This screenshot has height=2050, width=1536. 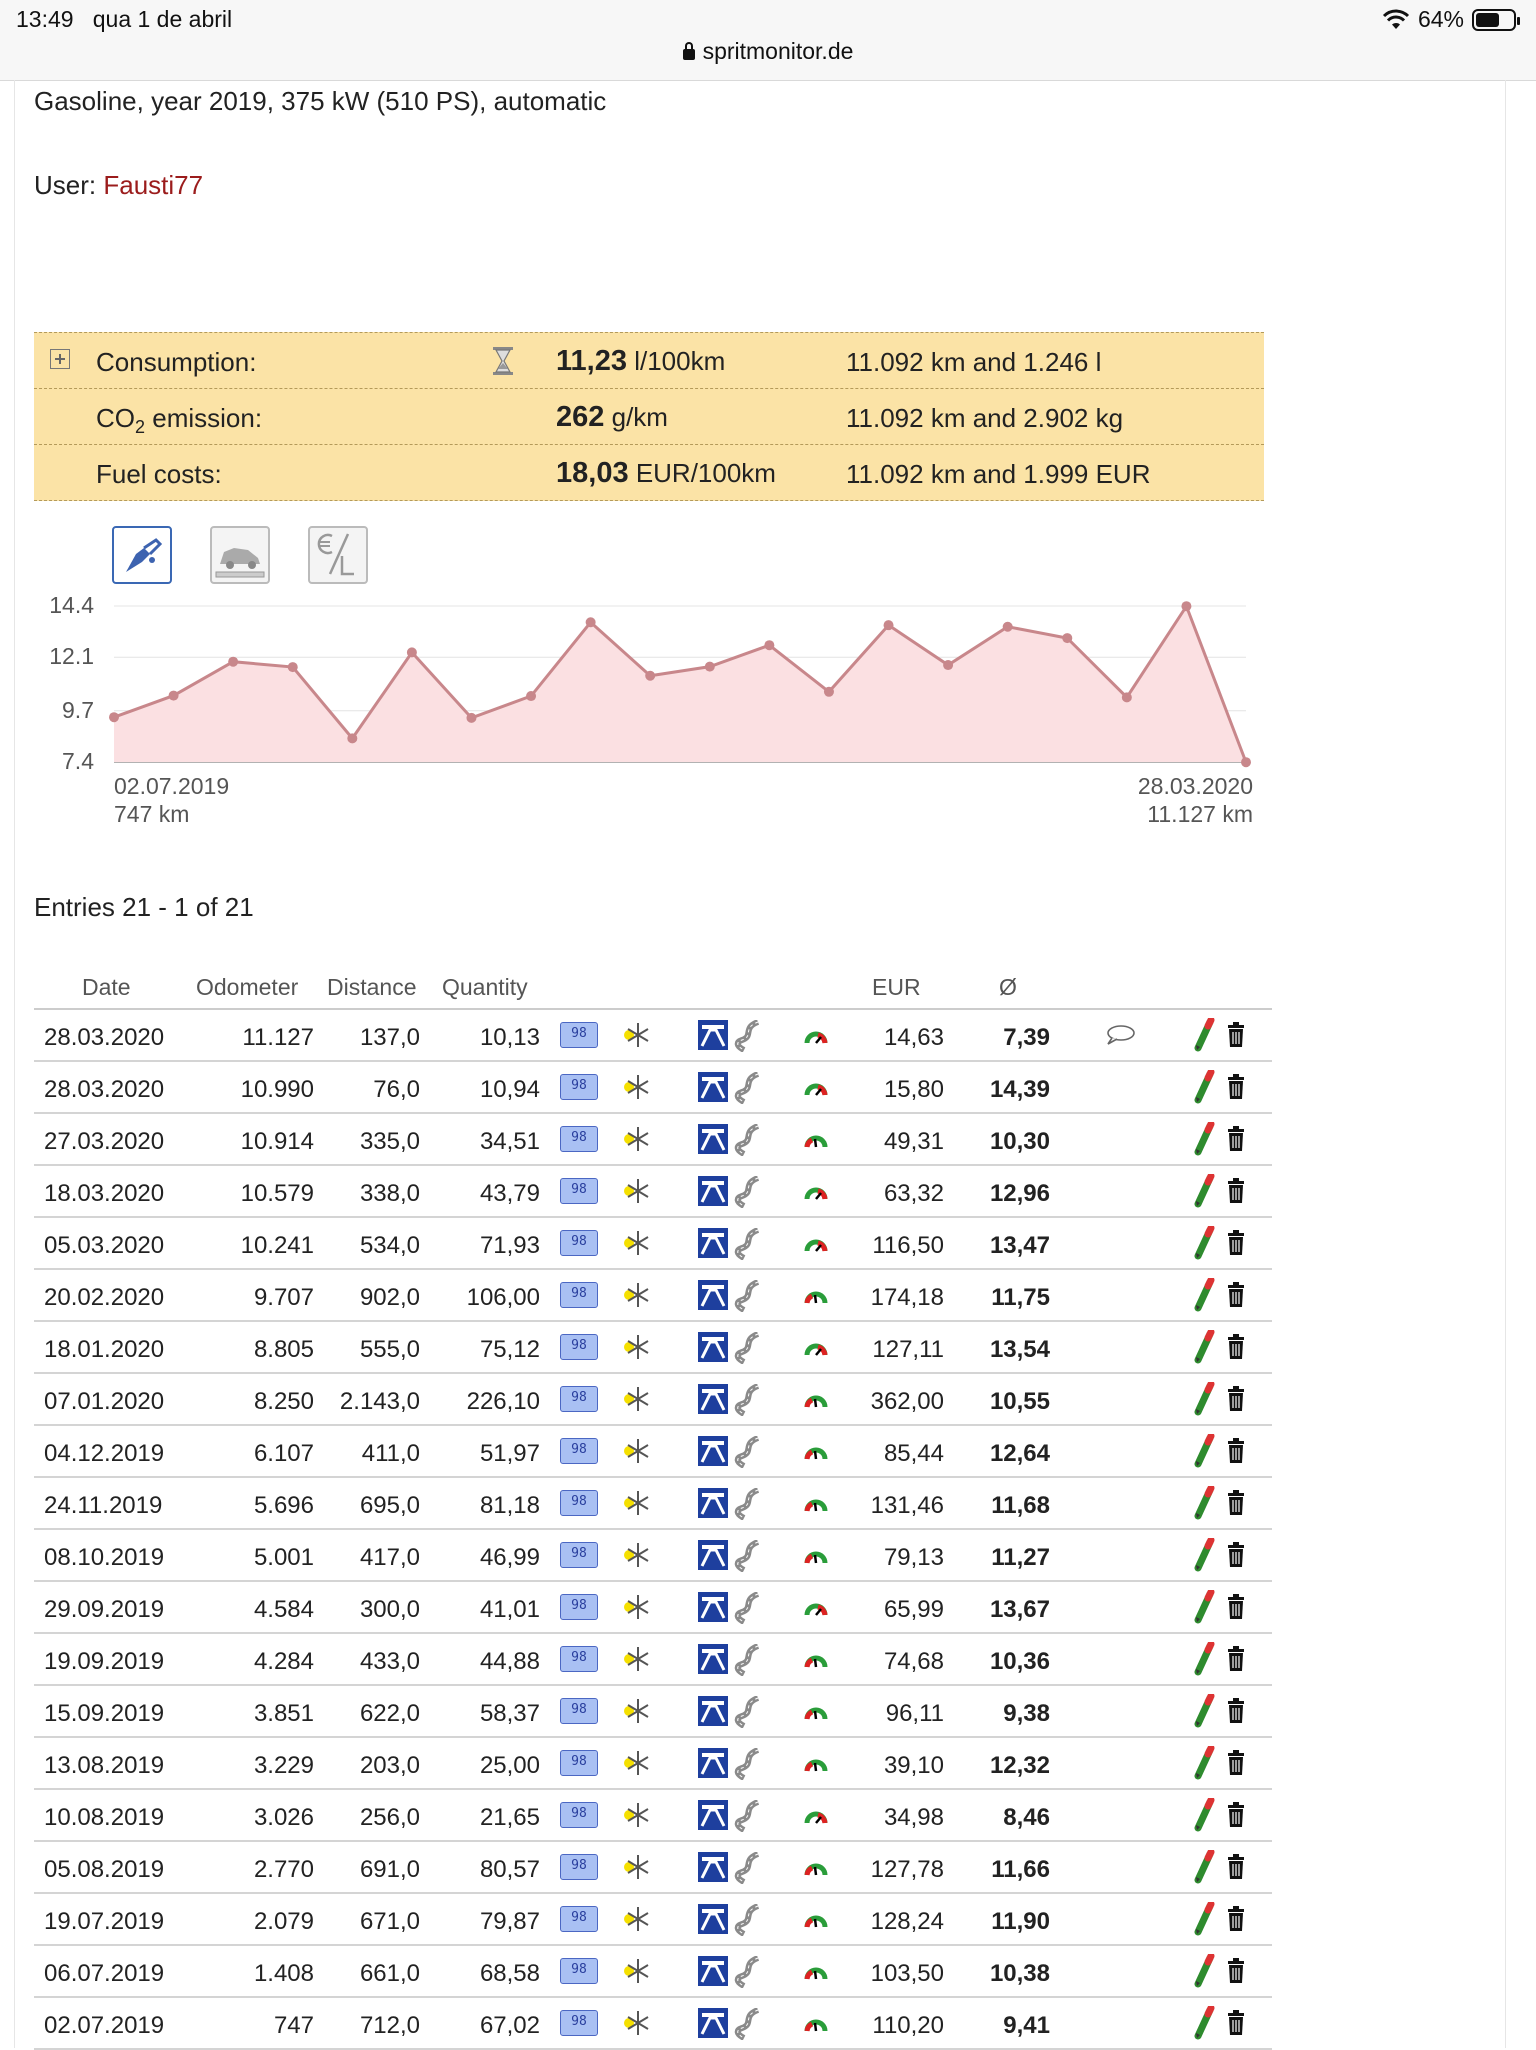 What do you see at coordinates (247, 987) in the screenshot?
I see `header-odometer: Odometer` at bounding box center [247, 987].